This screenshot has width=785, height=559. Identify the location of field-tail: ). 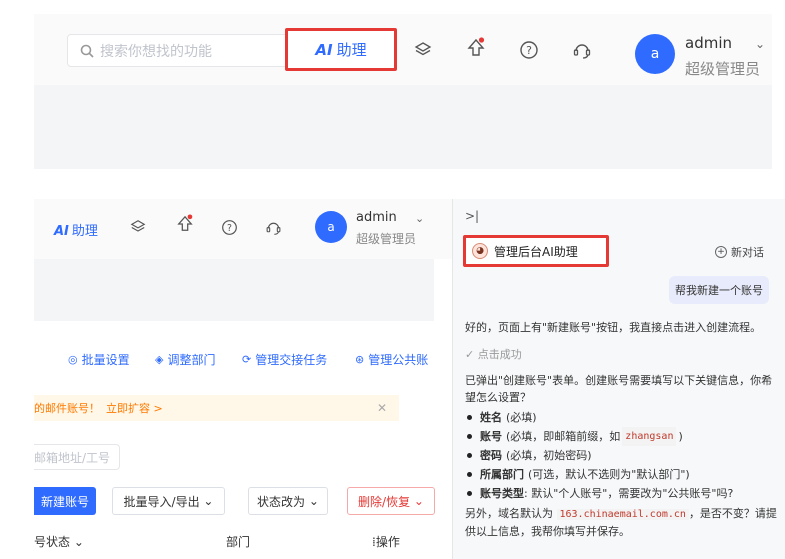
(680, 436).